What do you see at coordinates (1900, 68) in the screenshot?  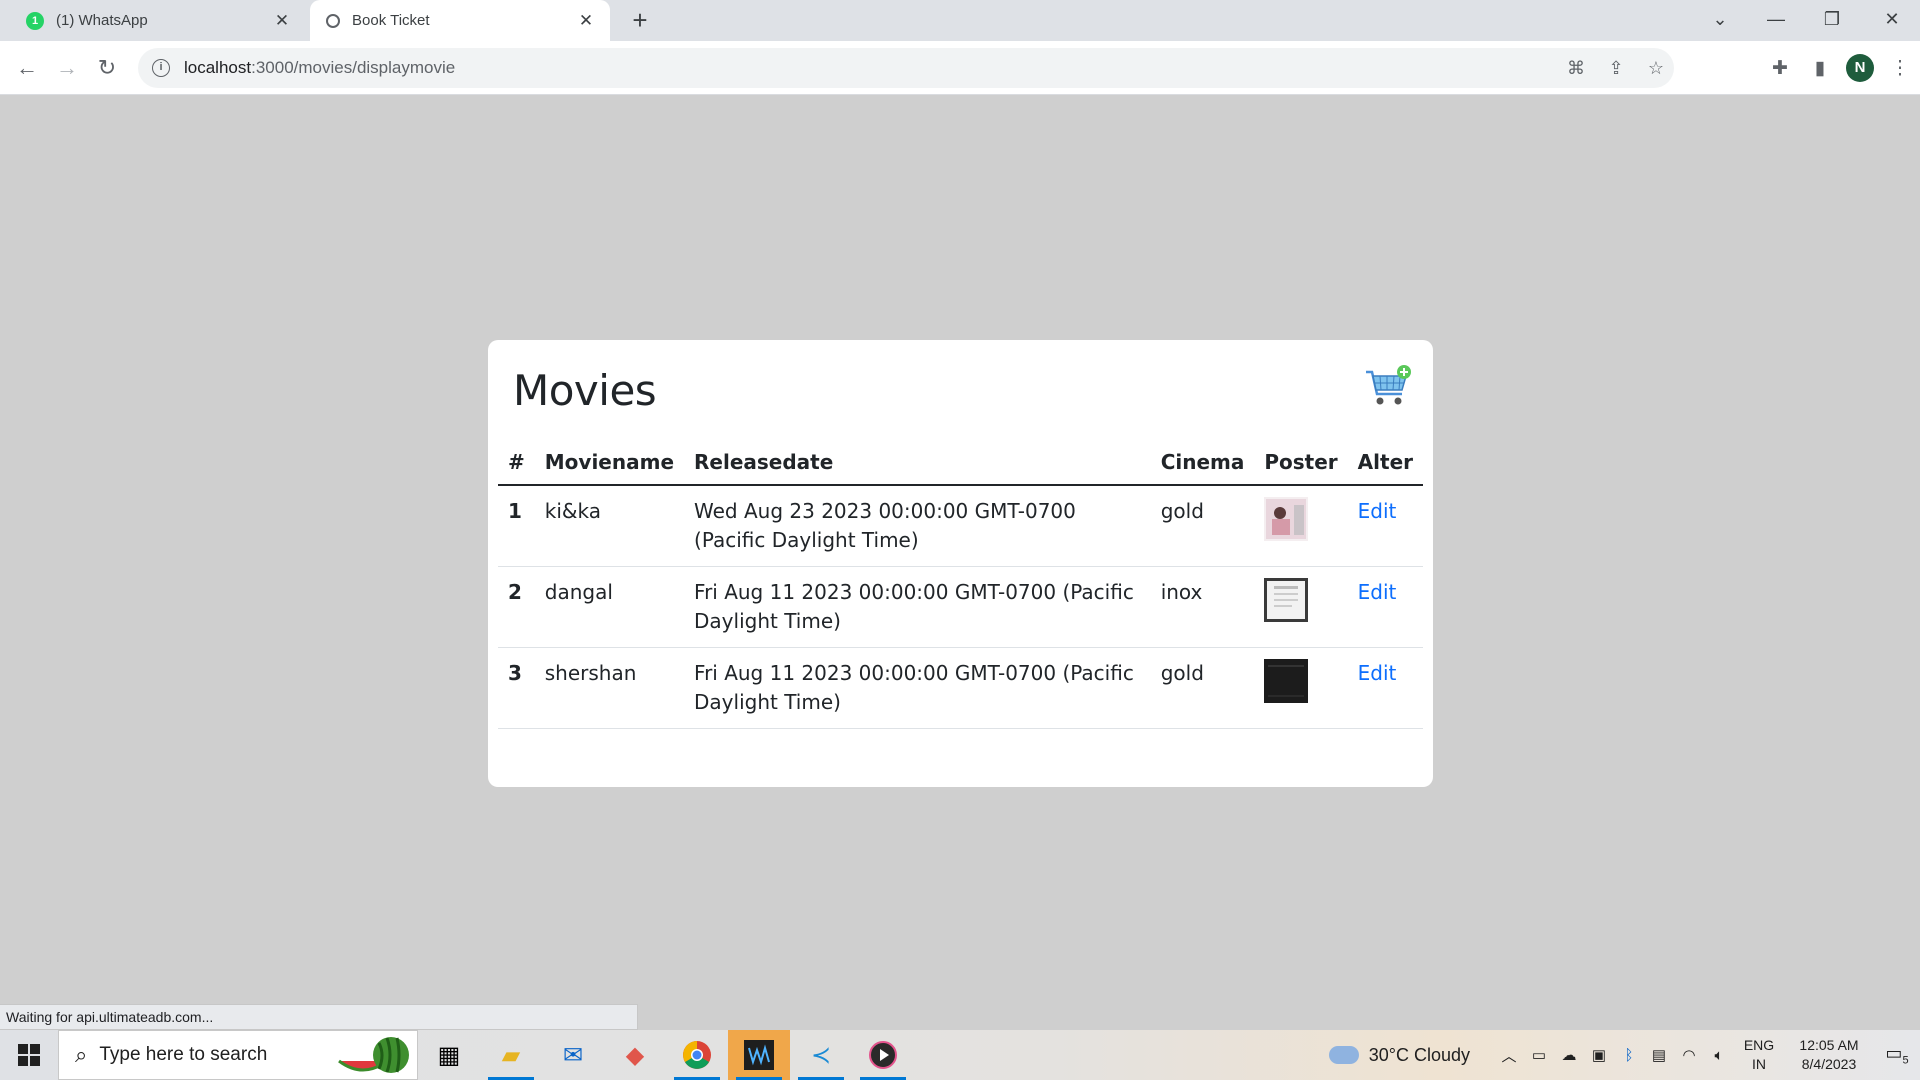 I see `menu-kebab-icon: ⋮` at bounding box center [1900, 68].